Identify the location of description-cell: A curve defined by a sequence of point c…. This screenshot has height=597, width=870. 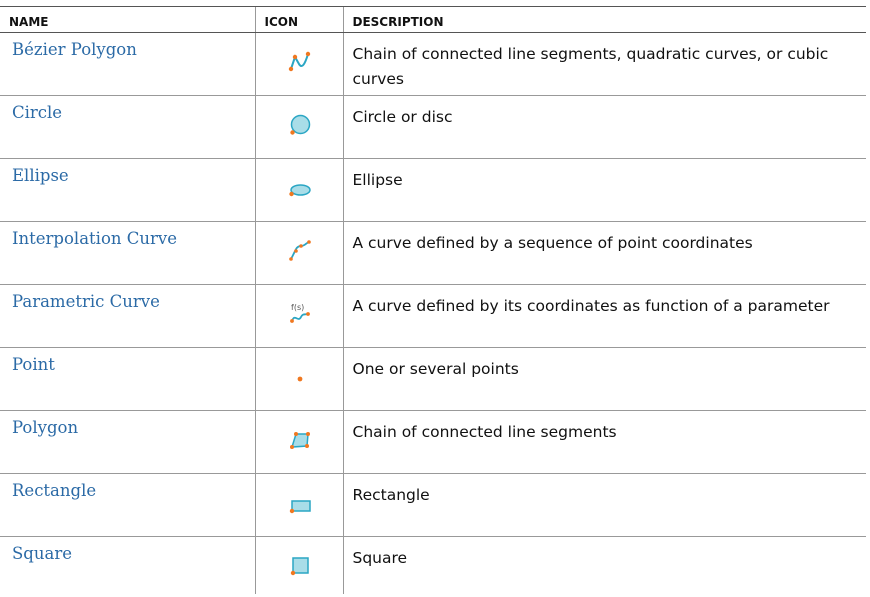
(604, 253).